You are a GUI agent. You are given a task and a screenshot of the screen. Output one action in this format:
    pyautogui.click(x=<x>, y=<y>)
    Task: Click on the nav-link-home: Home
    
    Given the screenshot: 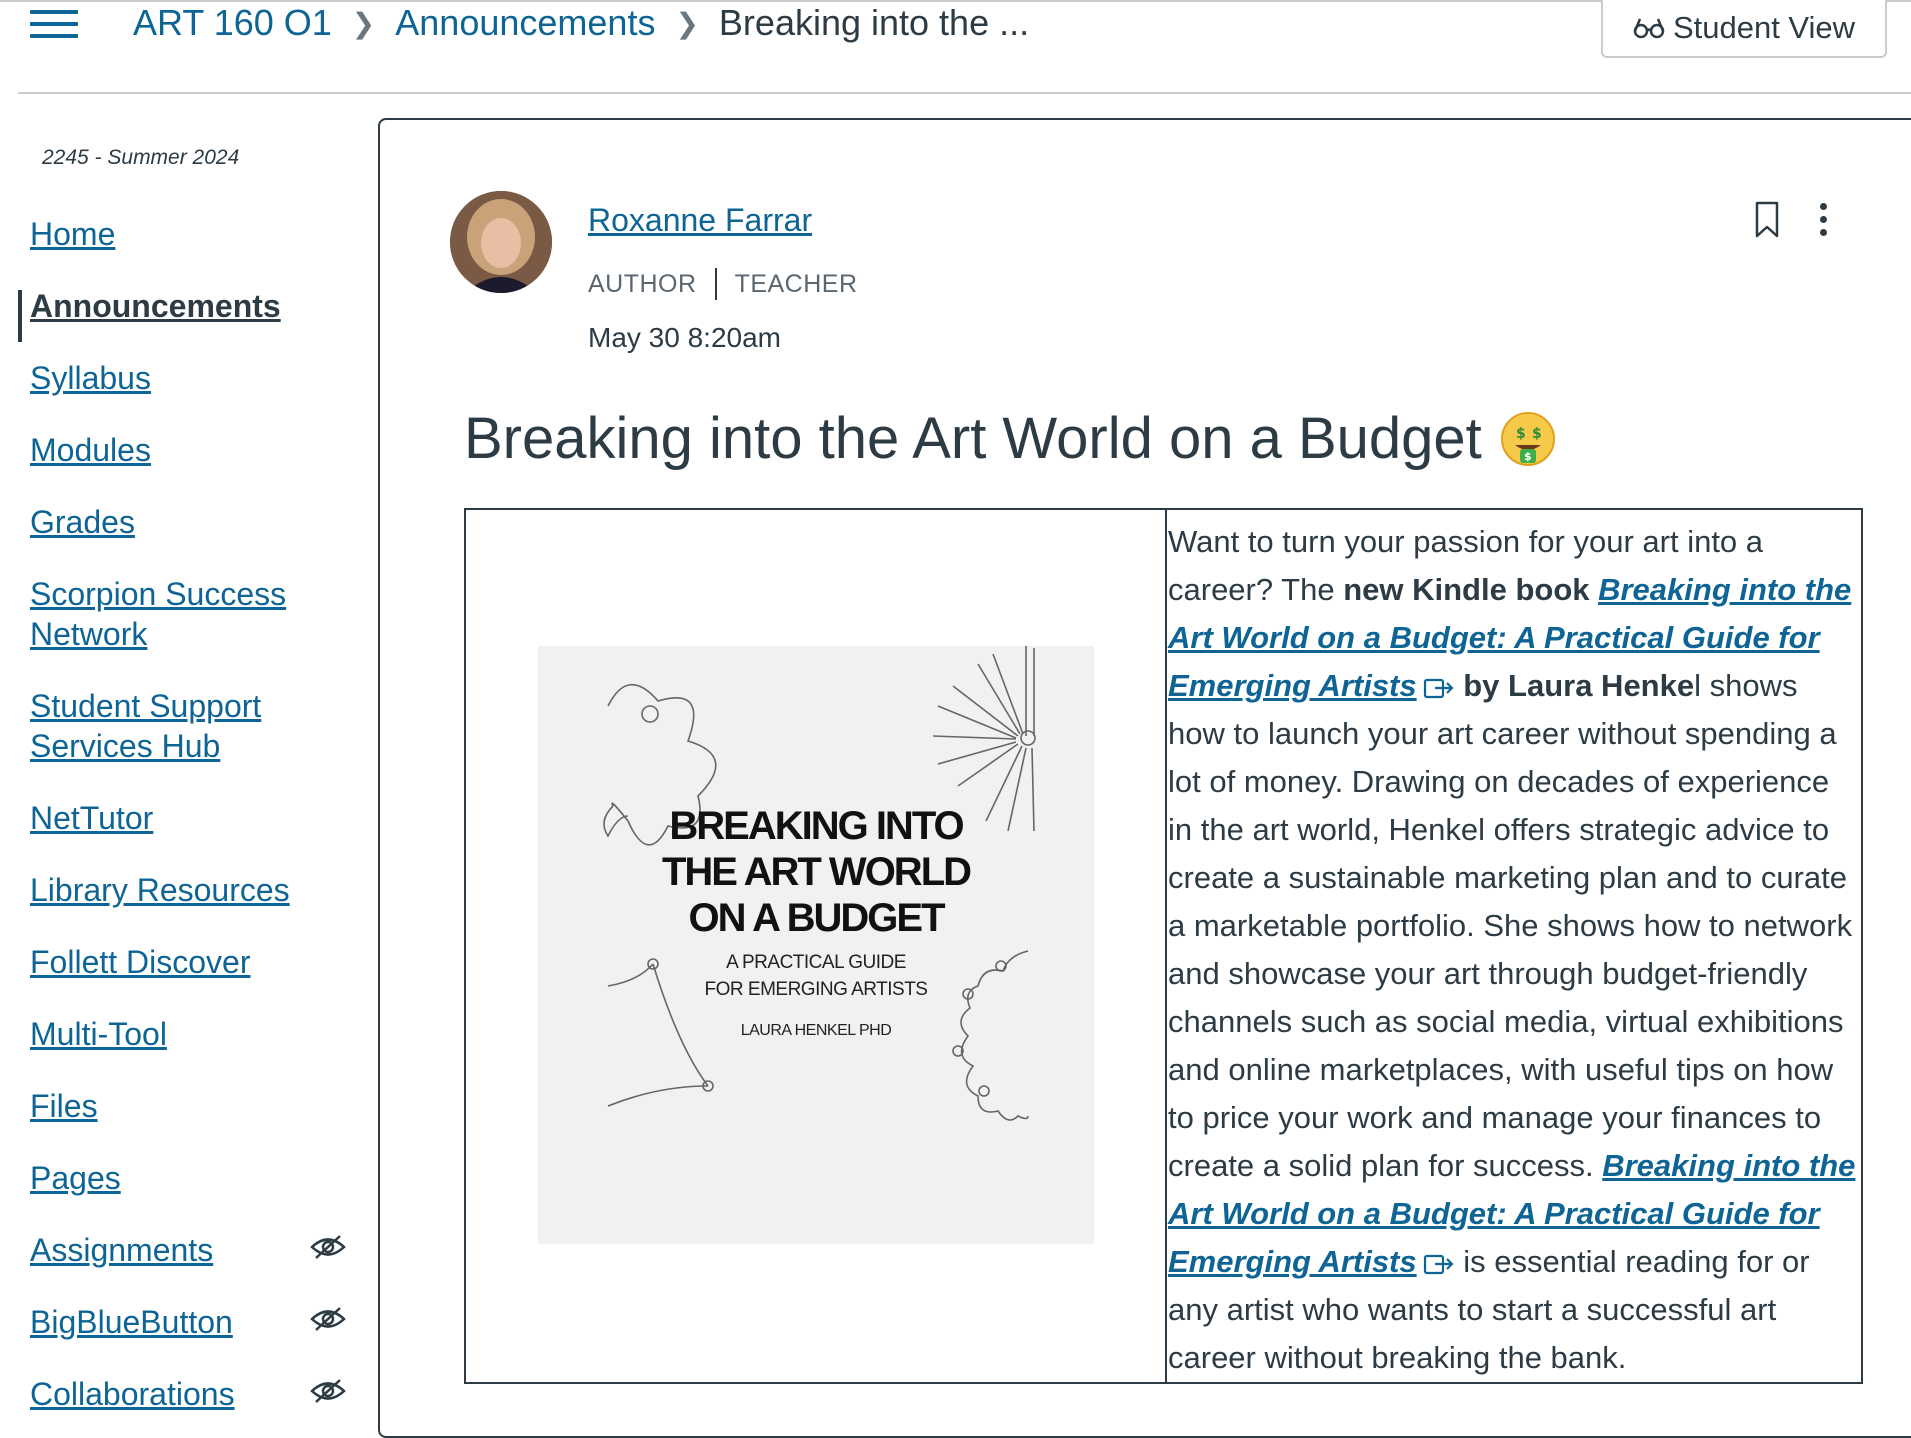 What is the action you would take?
    pyautogui.click(x=72, y=234)
    